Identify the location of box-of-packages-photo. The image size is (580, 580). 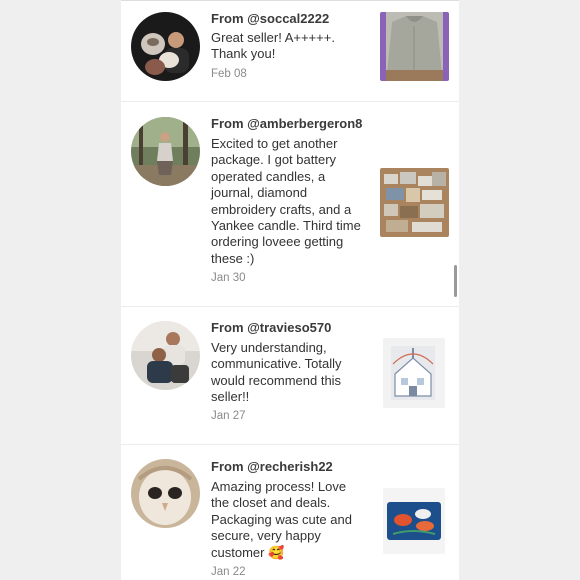
(414, 202).